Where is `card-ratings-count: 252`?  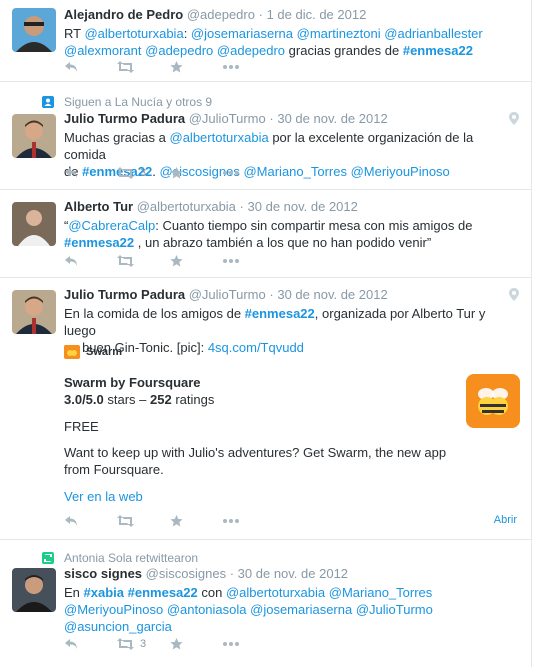 card-ratings-count: 252 is located at coordinates (161, 399).